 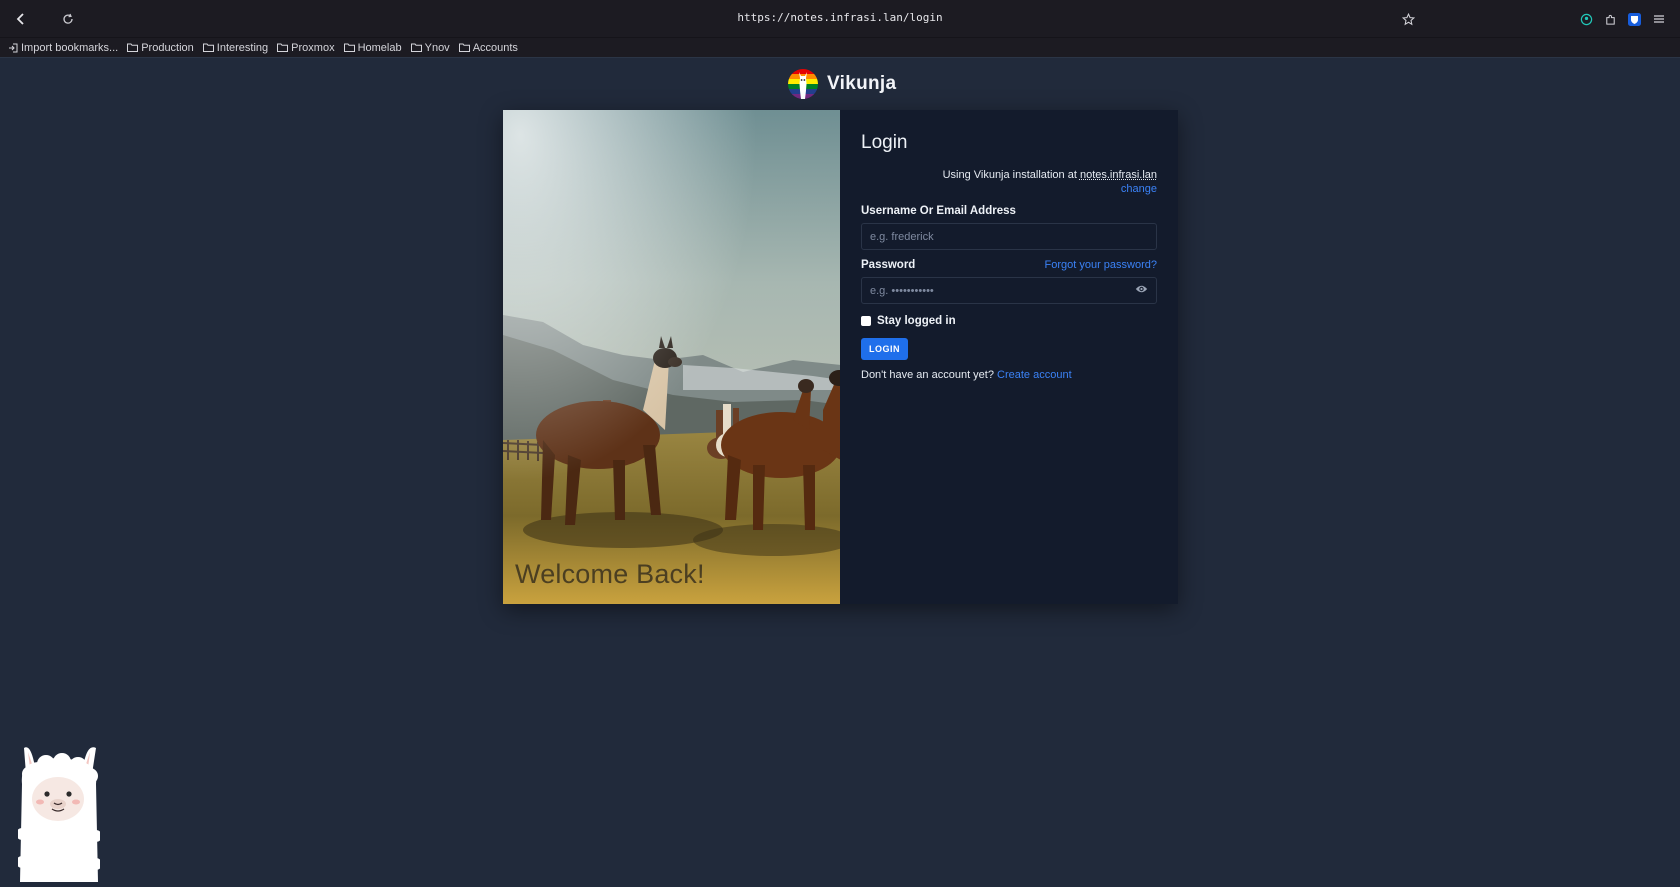 I want to click on star-icon, so click(x=1408, y=19).